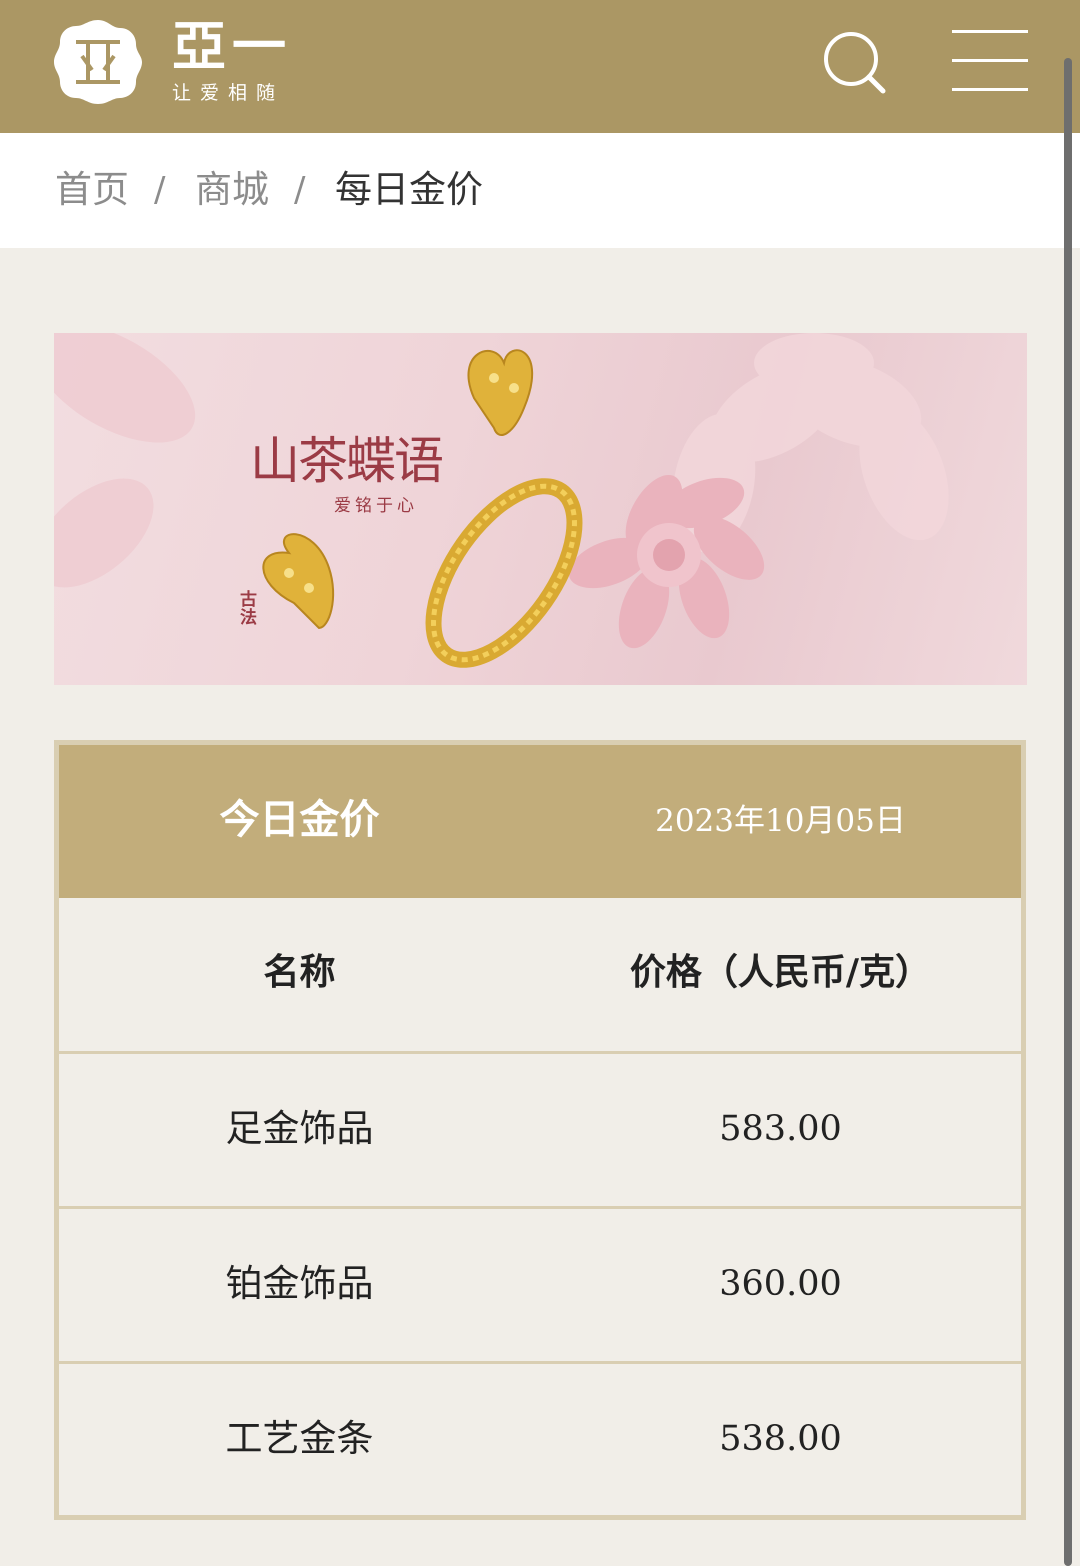  I want to click on breadcrumb-home: 首页, so click(92, 190).